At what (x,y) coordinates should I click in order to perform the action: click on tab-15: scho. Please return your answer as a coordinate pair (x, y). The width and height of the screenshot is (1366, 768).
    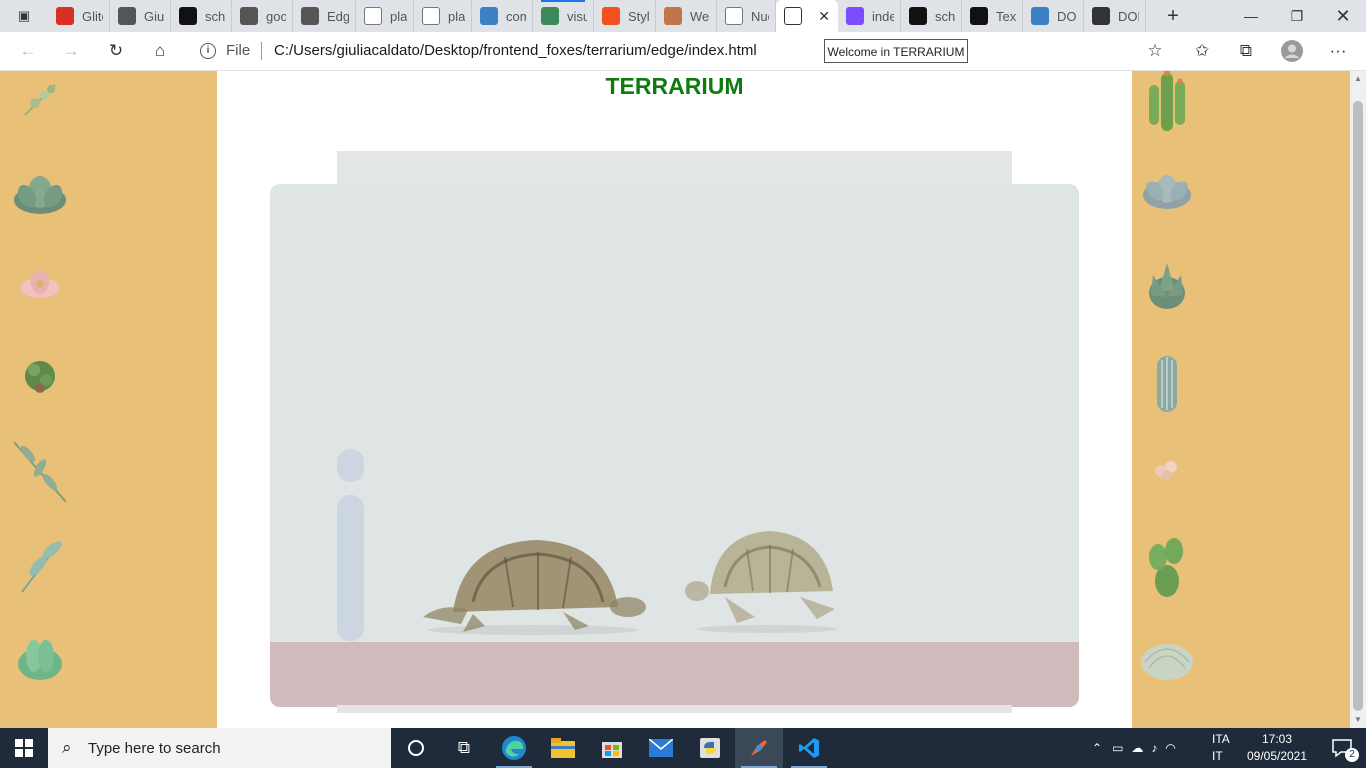
    Looking at the image, I should click on (931, 16).